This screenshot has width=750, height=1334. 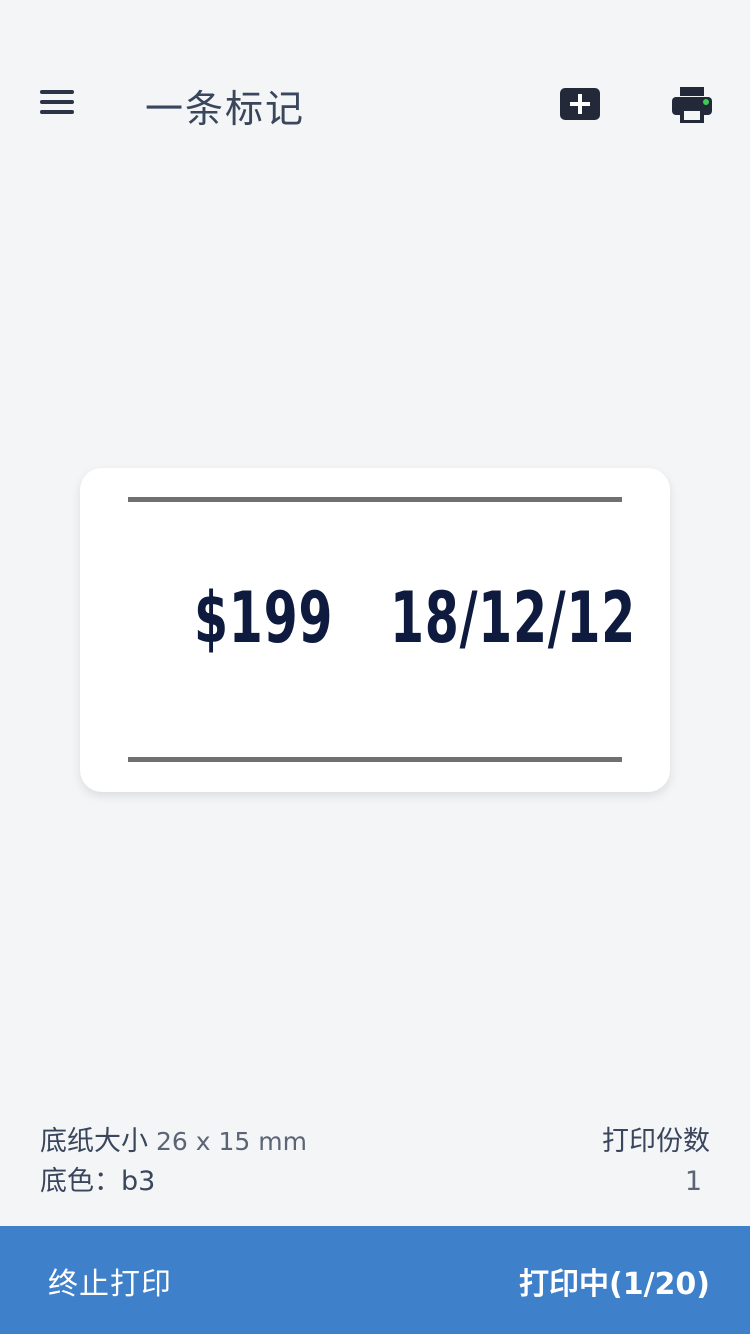 I want to click on label-top-rule, so click(x=375, y=499).